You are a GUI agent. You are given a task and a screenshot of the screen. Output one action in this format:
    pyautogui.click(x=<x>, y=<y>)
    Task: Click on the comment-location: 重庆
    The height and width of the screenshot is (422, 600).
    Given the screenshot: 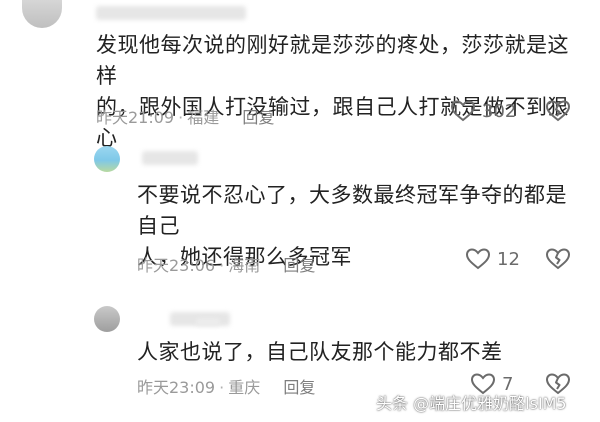 What is the action you would take?
    pyautogui.click(x=244, y=387)
    